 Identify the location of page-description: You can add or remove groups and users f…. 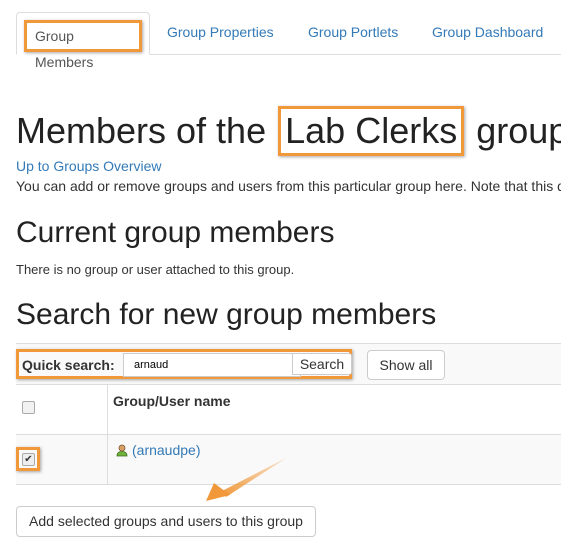
(288, 186).